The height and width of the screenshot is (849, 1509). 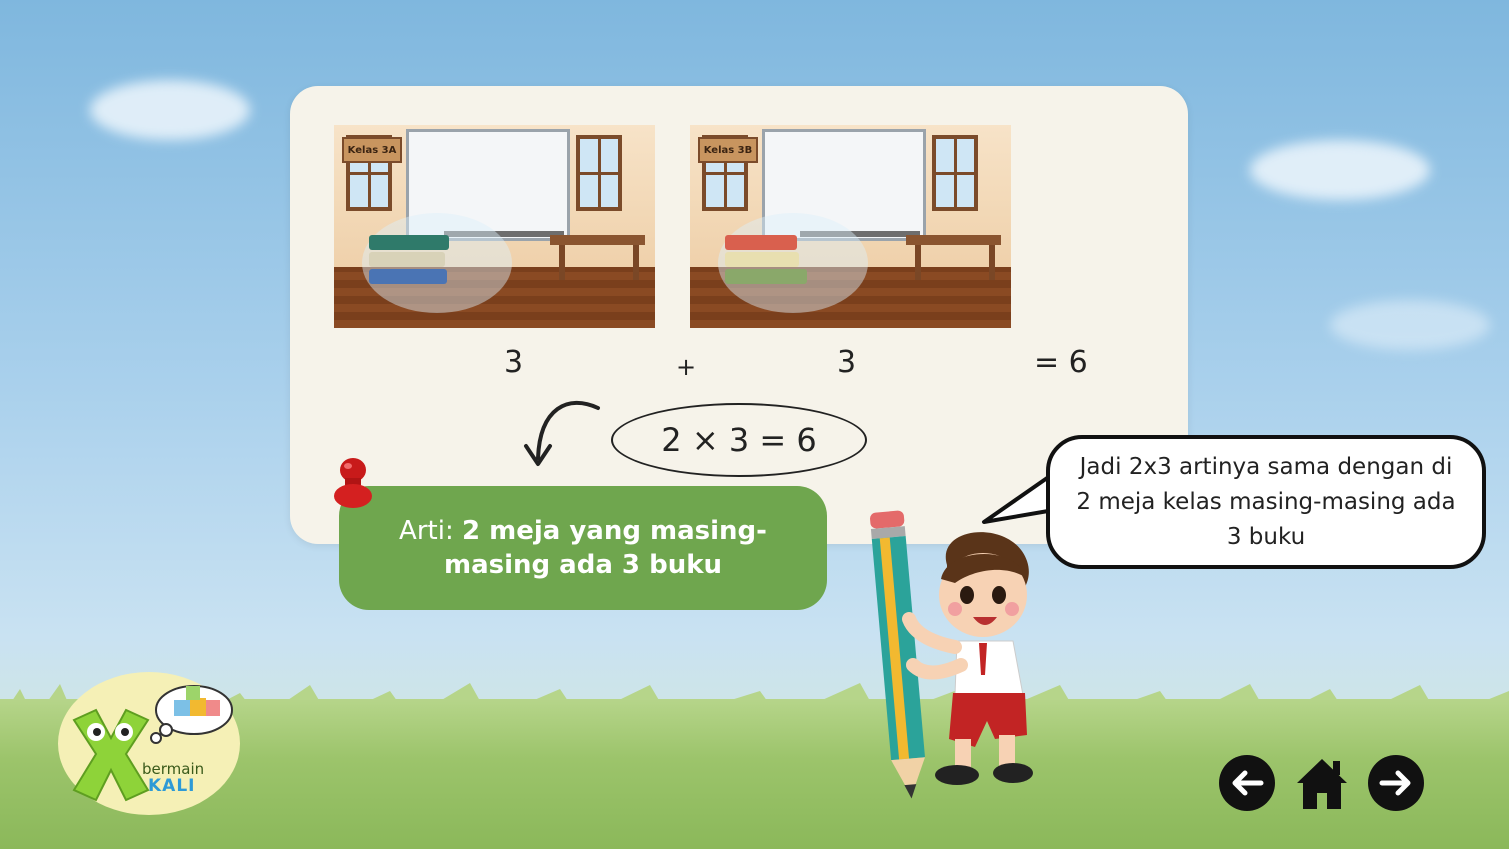 I want to click on arrow-left-icon, so click(x=1248, y=783).